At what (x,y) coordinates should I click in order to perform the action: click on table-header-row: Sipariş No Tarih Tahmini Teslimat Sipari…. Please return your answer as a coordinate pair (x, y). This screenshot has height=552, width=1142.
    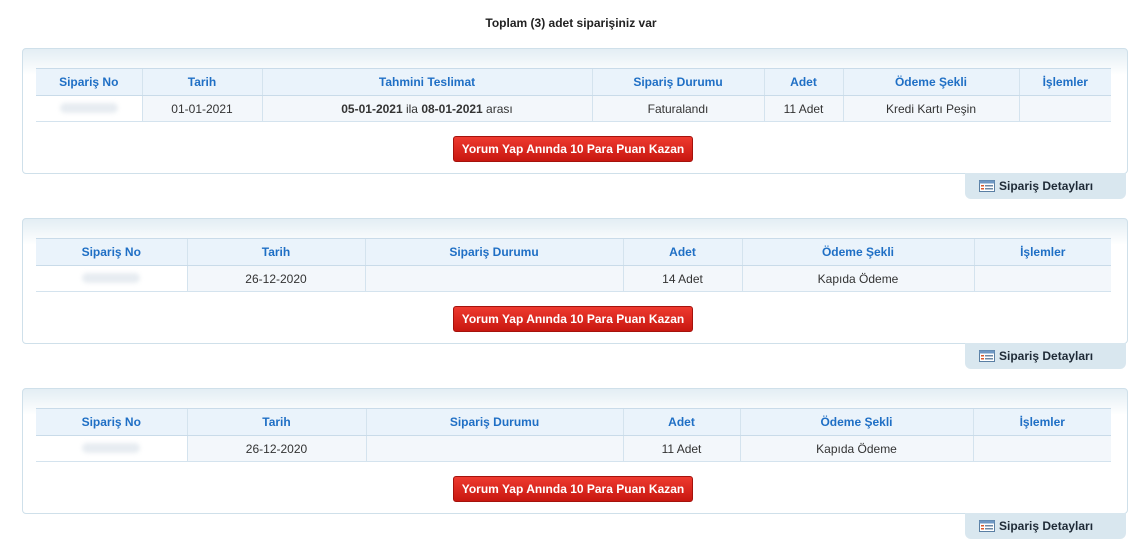
    Looking at the image, I should click on (573, 82).